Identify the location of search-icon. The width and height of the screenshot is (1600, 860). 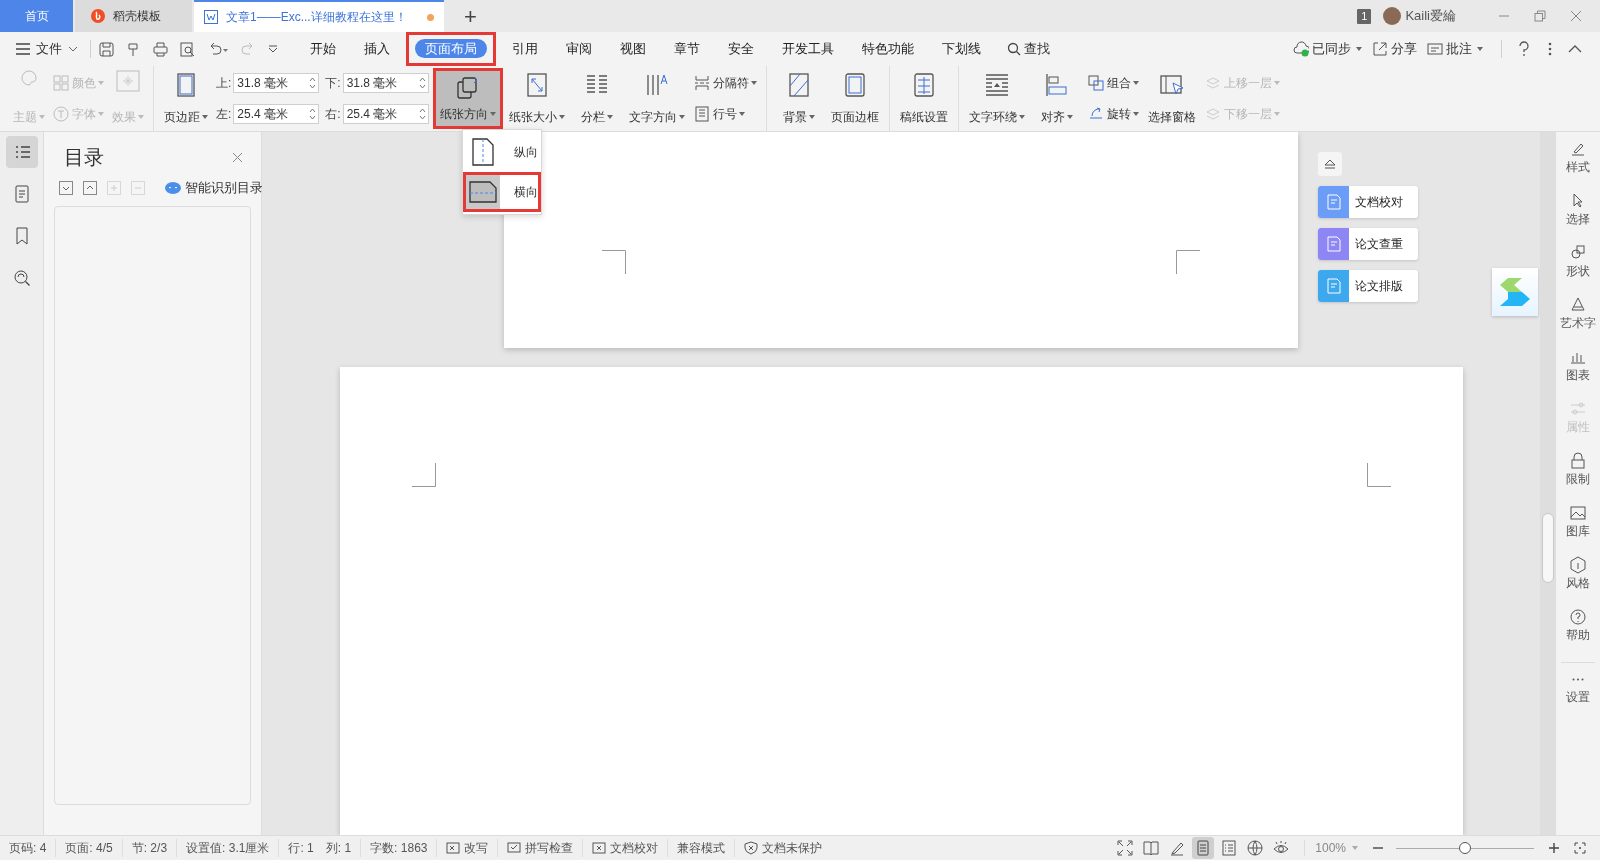
(21, 278).